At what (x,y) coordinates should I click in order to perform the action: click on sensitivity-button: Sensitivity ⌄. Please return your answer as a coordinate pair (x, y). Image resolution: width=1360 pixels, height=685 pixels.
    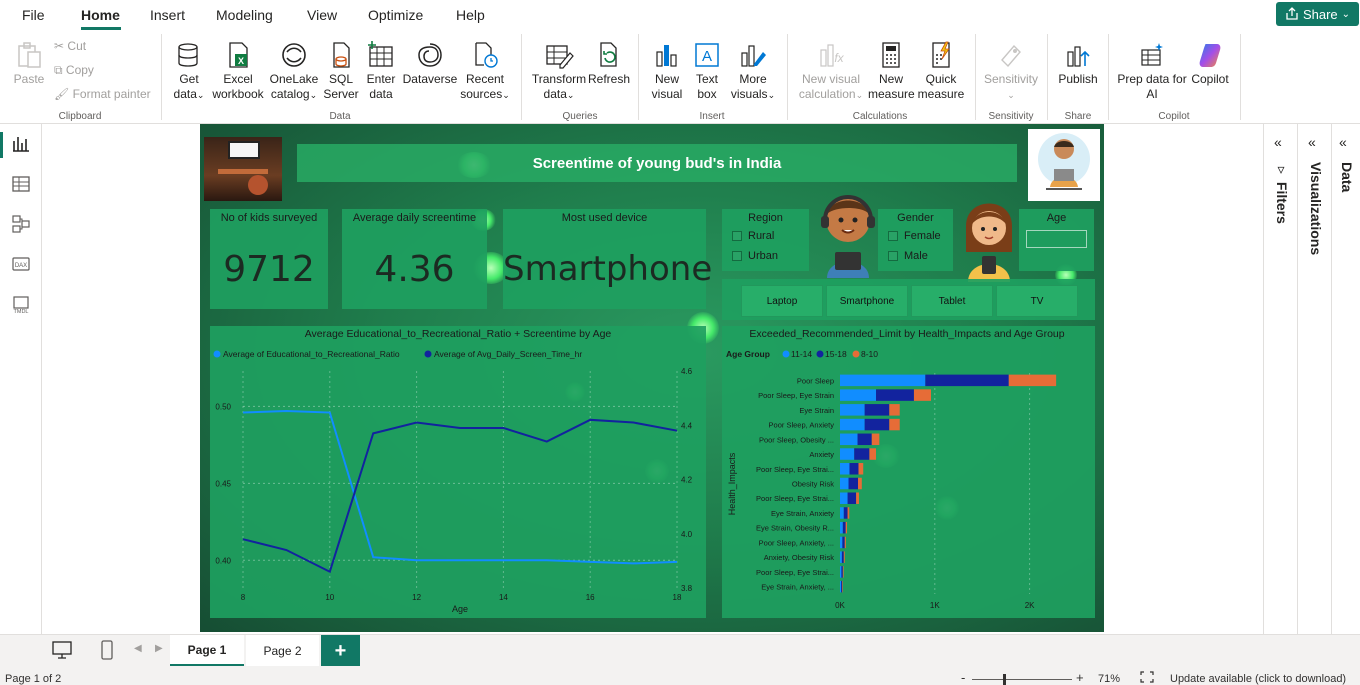
    Looking at the image, I should click on (1011, 71).